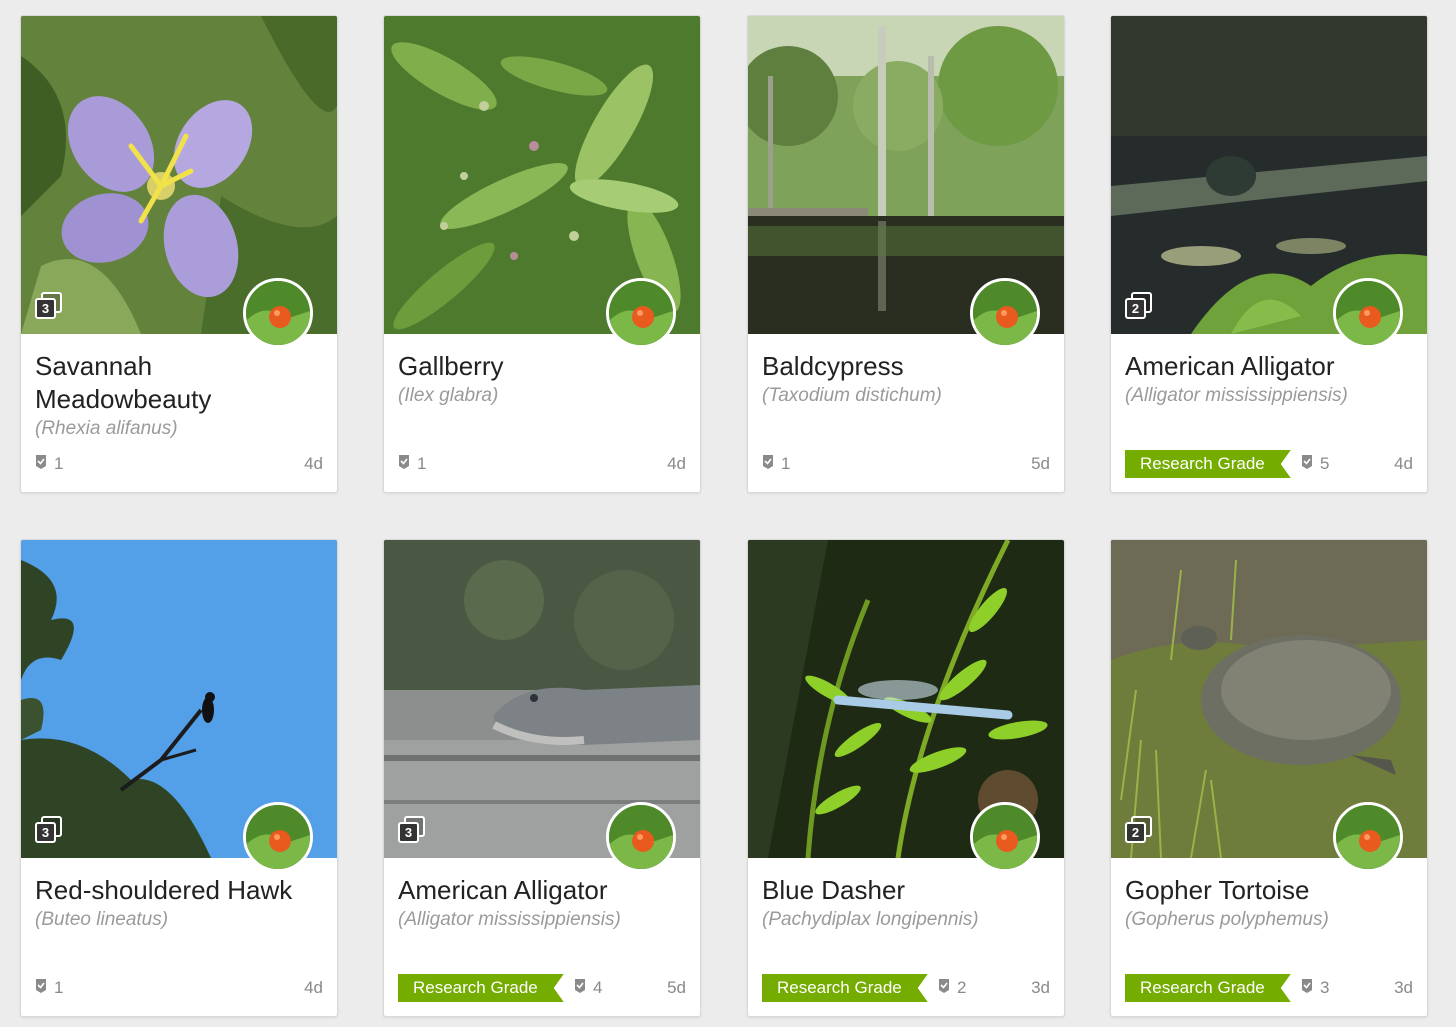  I want to click on observation-body: Baldcypress (Taxodium distichum), so click(907, 379).